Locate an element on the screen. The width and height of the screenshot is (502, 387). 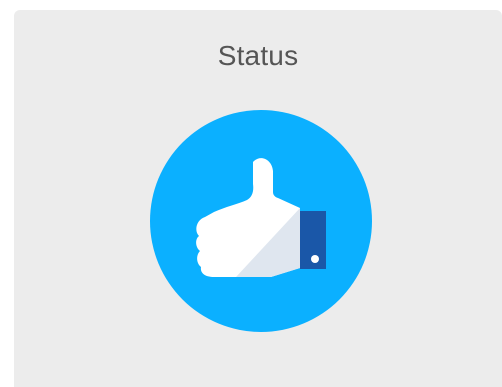
cuff-button is located at coordinates (315, 259).